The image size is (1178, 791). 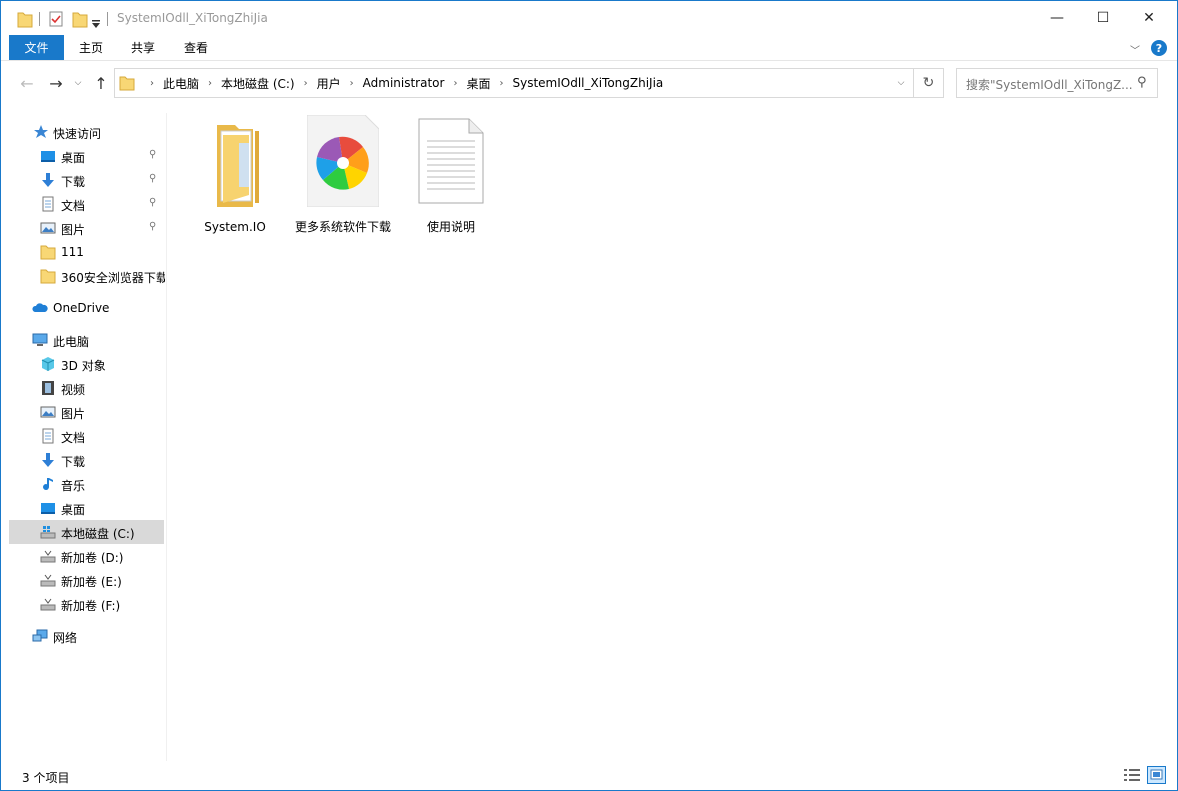 What do you see at coordinates (83, 484) in the screenshot?
I see `sidebar-item-music: 音乐` at bounding box center [83, 484].